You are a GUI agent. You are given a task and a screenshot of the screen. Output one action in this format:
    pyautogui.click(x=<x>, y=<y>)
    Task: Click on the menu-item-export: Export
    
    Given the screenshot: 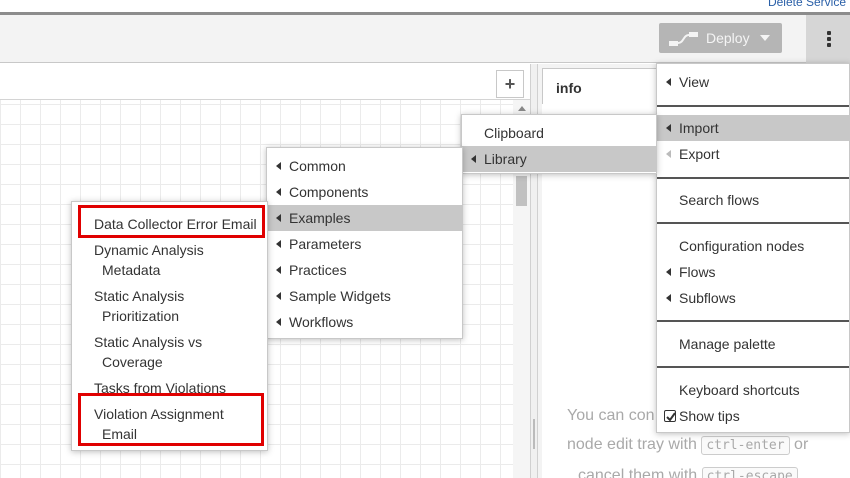 What is the action you would take?
    pyautogui.click(x=753, y=154)
    